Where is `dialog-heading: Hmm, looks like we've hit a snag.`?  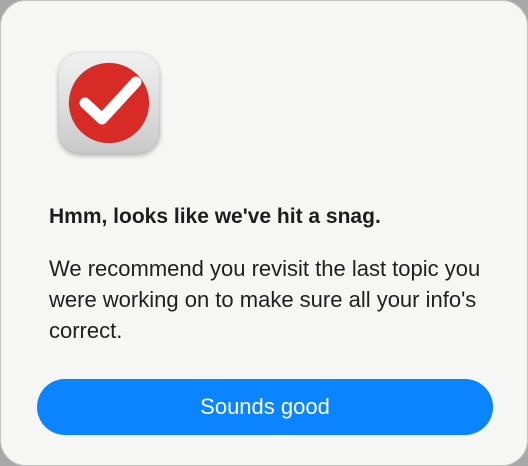 dialog-heading: Hmm, looks like we've hit a snag. is located at coordinates (215, 216).